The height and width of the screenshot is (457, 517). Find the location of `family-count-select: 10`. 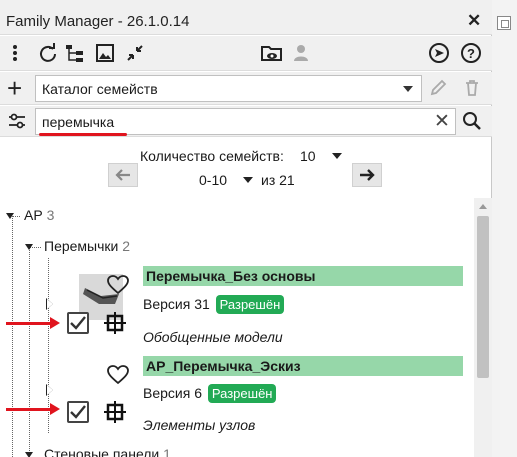

family-count-select: 10 is located at coordinates (308, 156).